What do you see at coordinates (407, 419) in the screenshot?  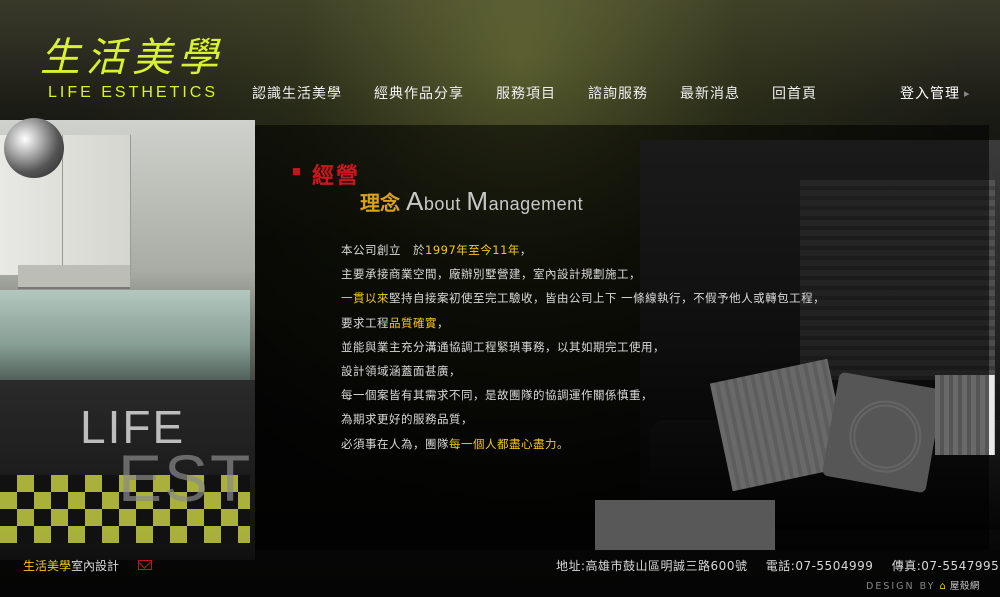 I see `text-line: 為期求更好的服務品質，` at bounding box center [407, 419].